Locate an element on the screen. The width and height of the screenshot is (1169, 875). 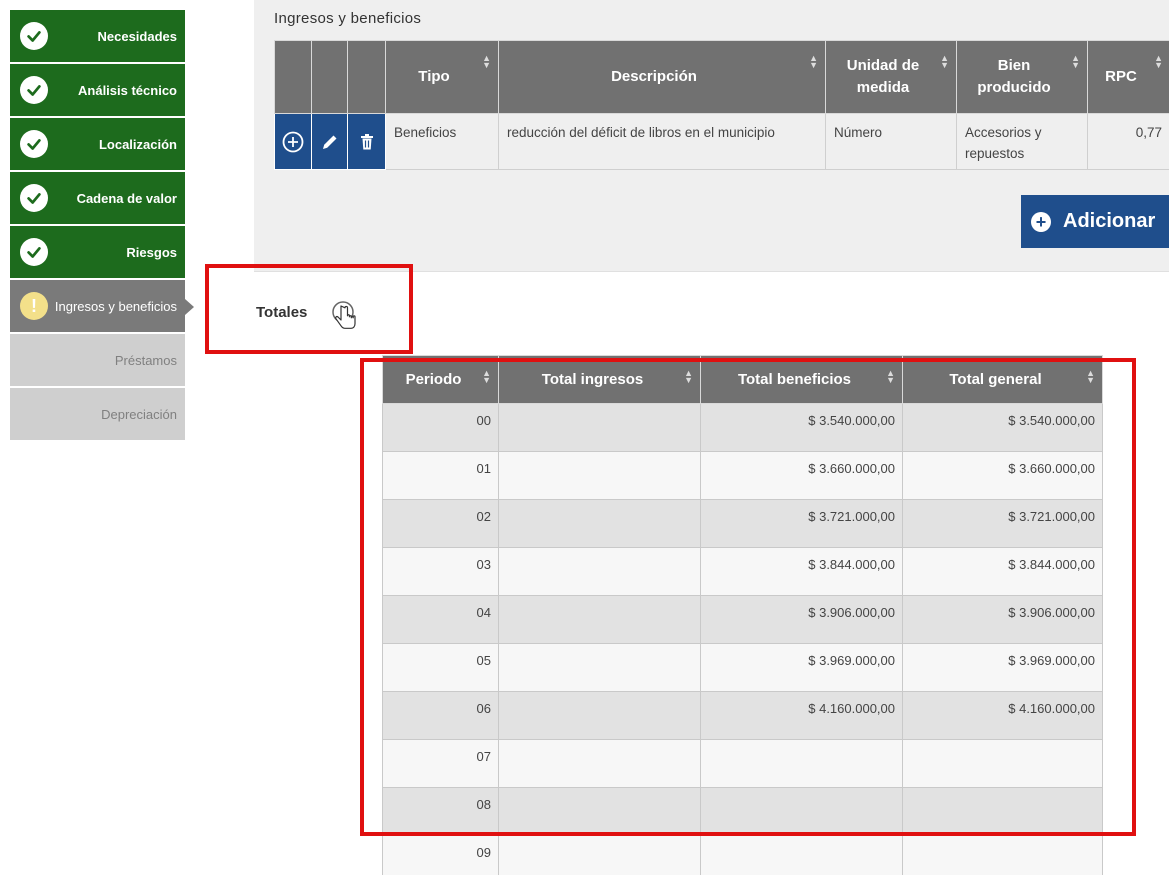
header-label: Descripción is located at coordinates (654, 76).